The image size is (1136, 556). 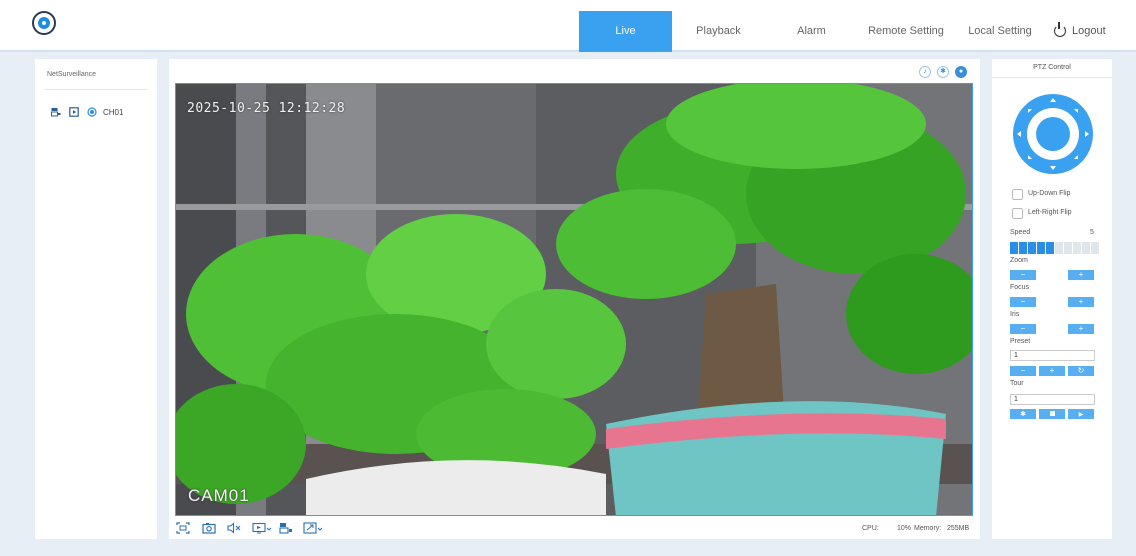 I want to click on iris-plus-button: +, so click(x=1081, y=329).